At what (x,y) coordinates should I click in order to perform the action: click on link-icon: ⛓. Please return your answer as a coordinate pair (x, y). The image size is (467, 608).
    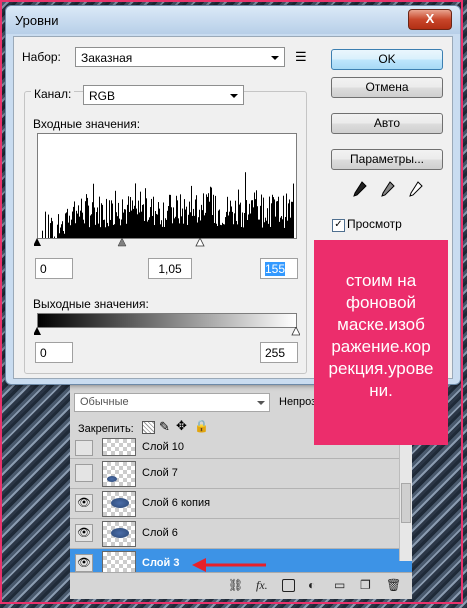
    Looking at the image, I should click on (235, 585).